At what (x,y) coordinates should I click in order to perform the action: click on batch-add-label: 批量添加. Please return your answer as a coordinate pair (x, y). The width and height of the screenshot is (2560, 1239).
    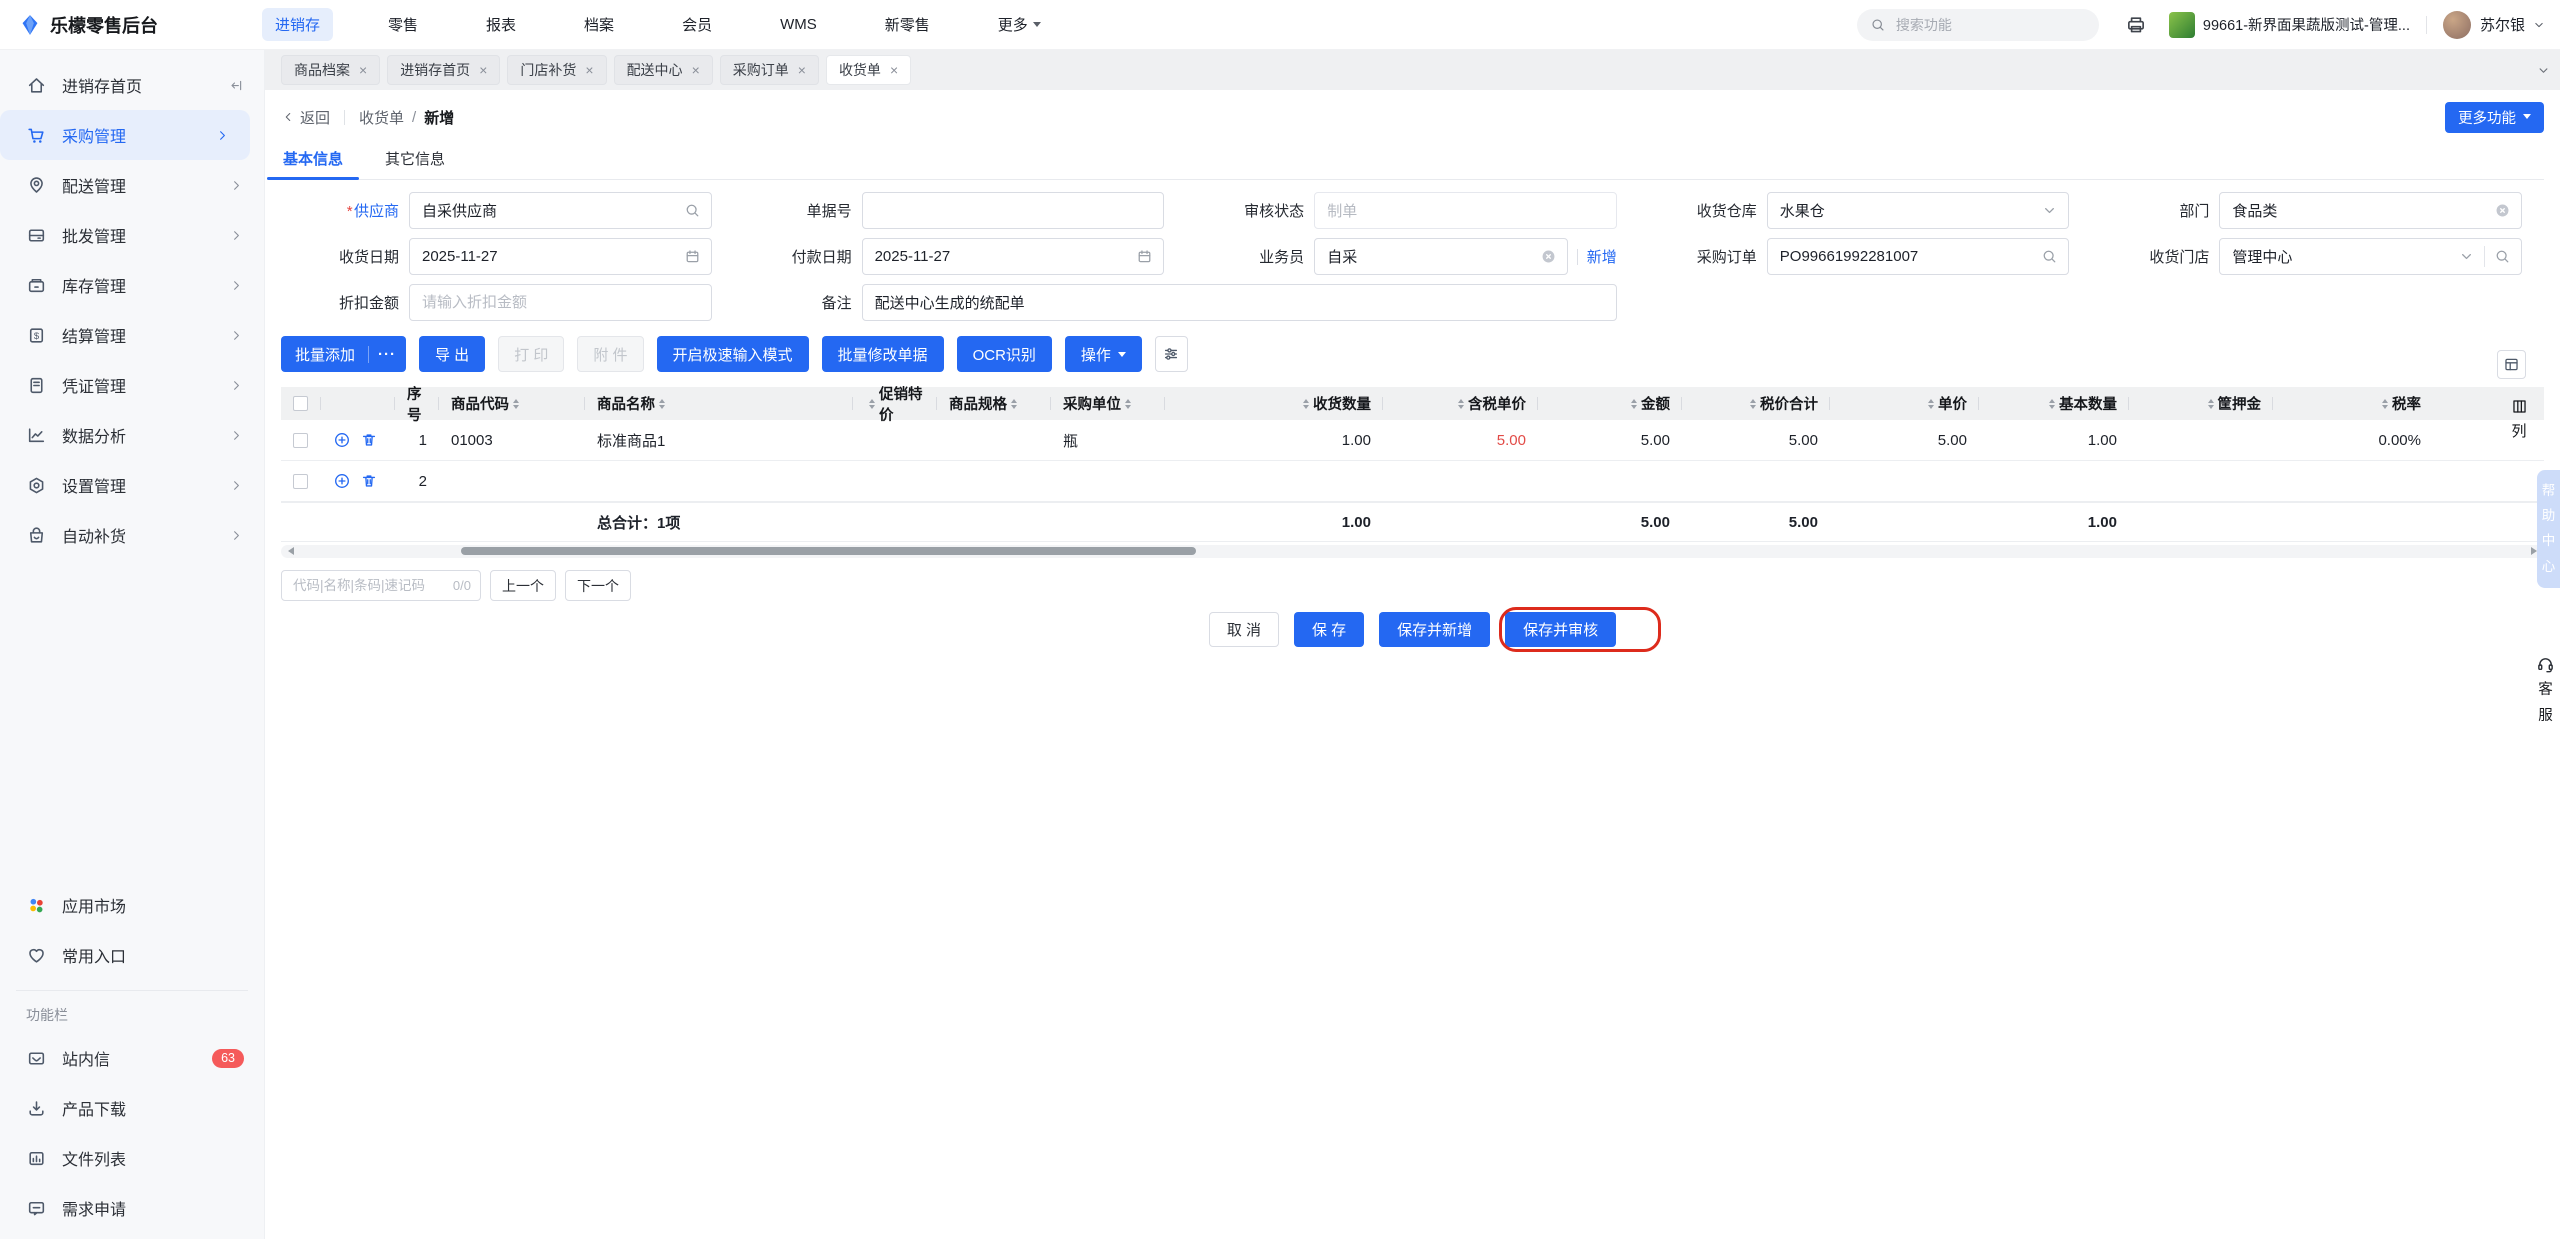
    Looking at the image, I should click on (325, 354).